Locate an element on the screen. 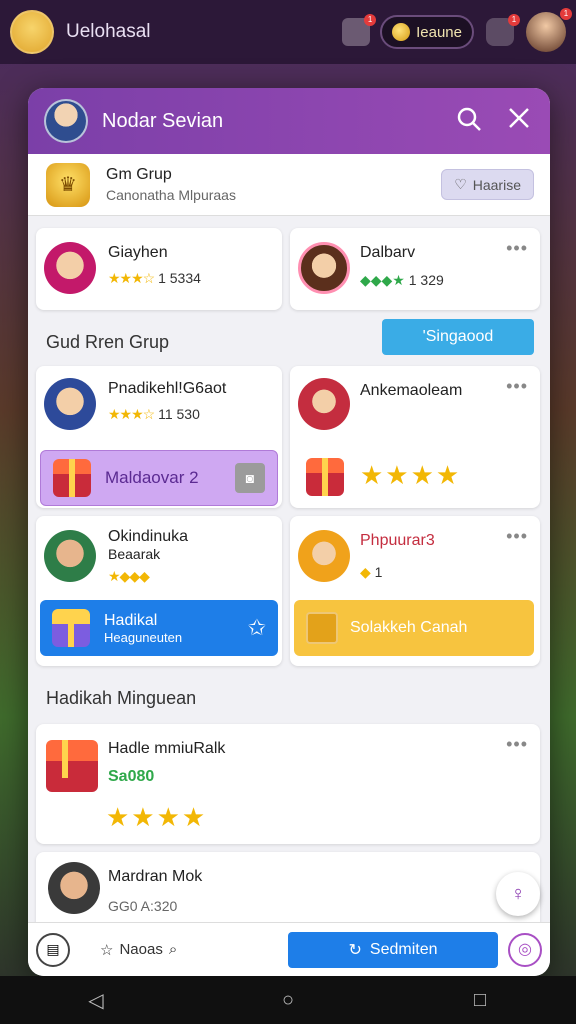 The image size is (576, 1024). back-icon: ◁ is located at coordinates (96, 1000).